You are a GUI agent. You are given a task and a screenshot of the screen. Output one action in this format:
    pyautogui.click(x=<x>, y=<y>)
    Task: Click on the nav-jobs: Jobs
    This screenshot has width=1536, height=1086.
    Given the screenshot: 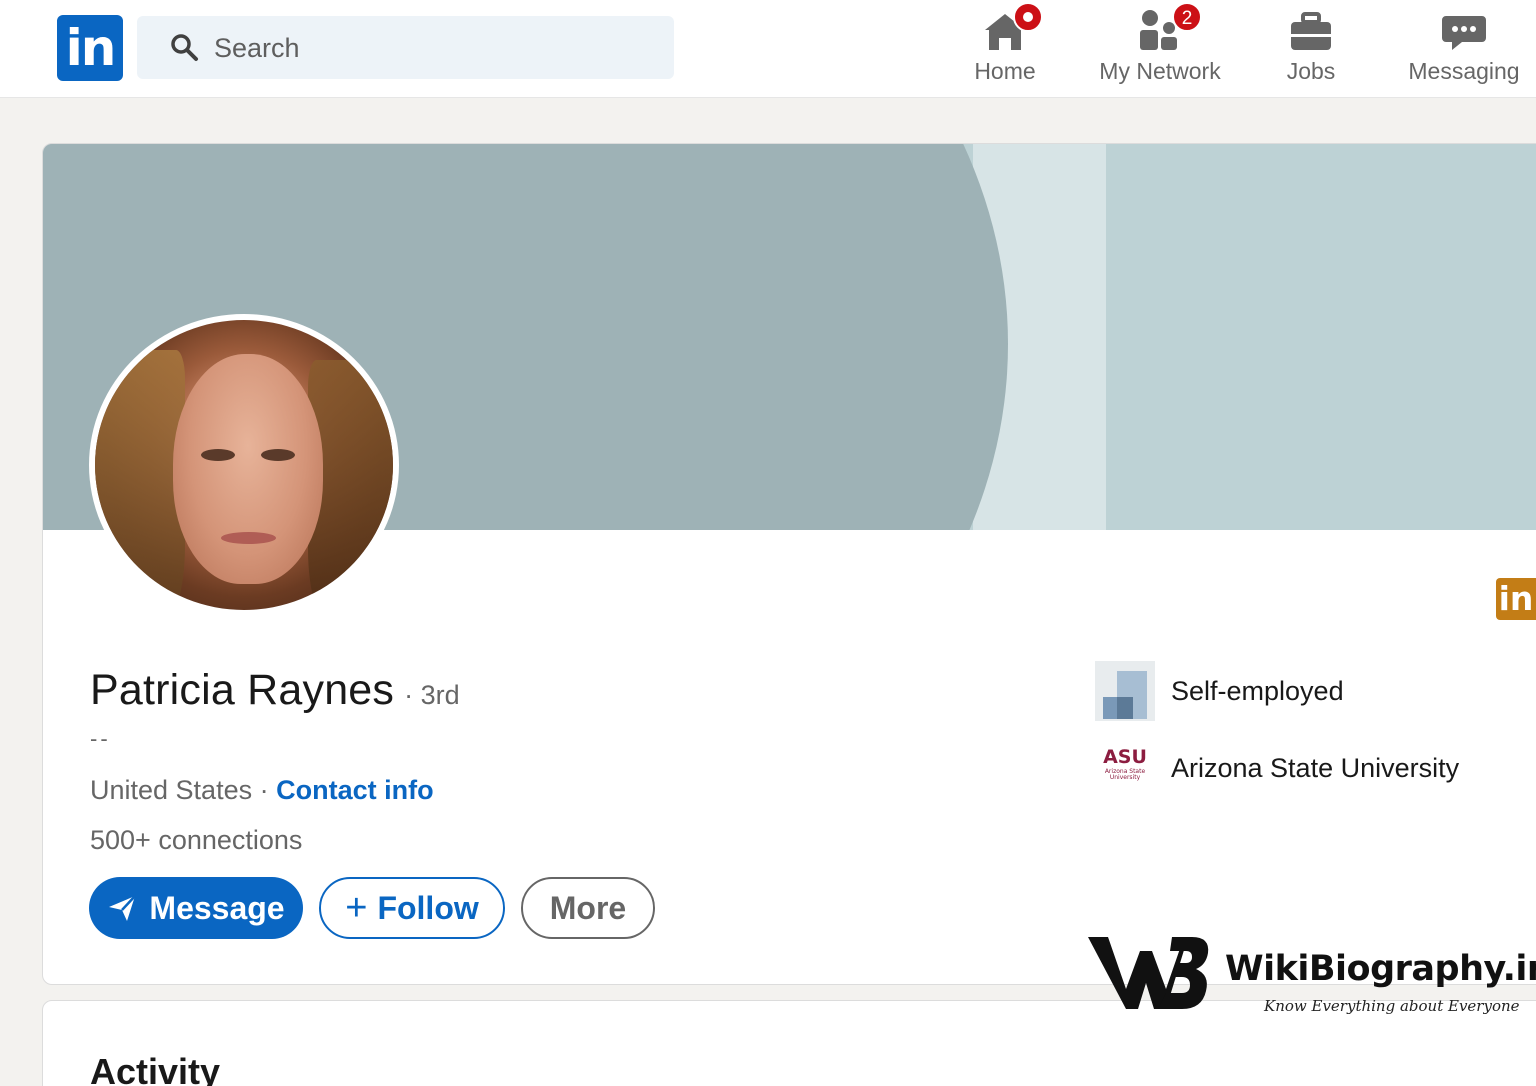 What is the action you would take?
    pyautogui.click(x=1311, y=49)
    